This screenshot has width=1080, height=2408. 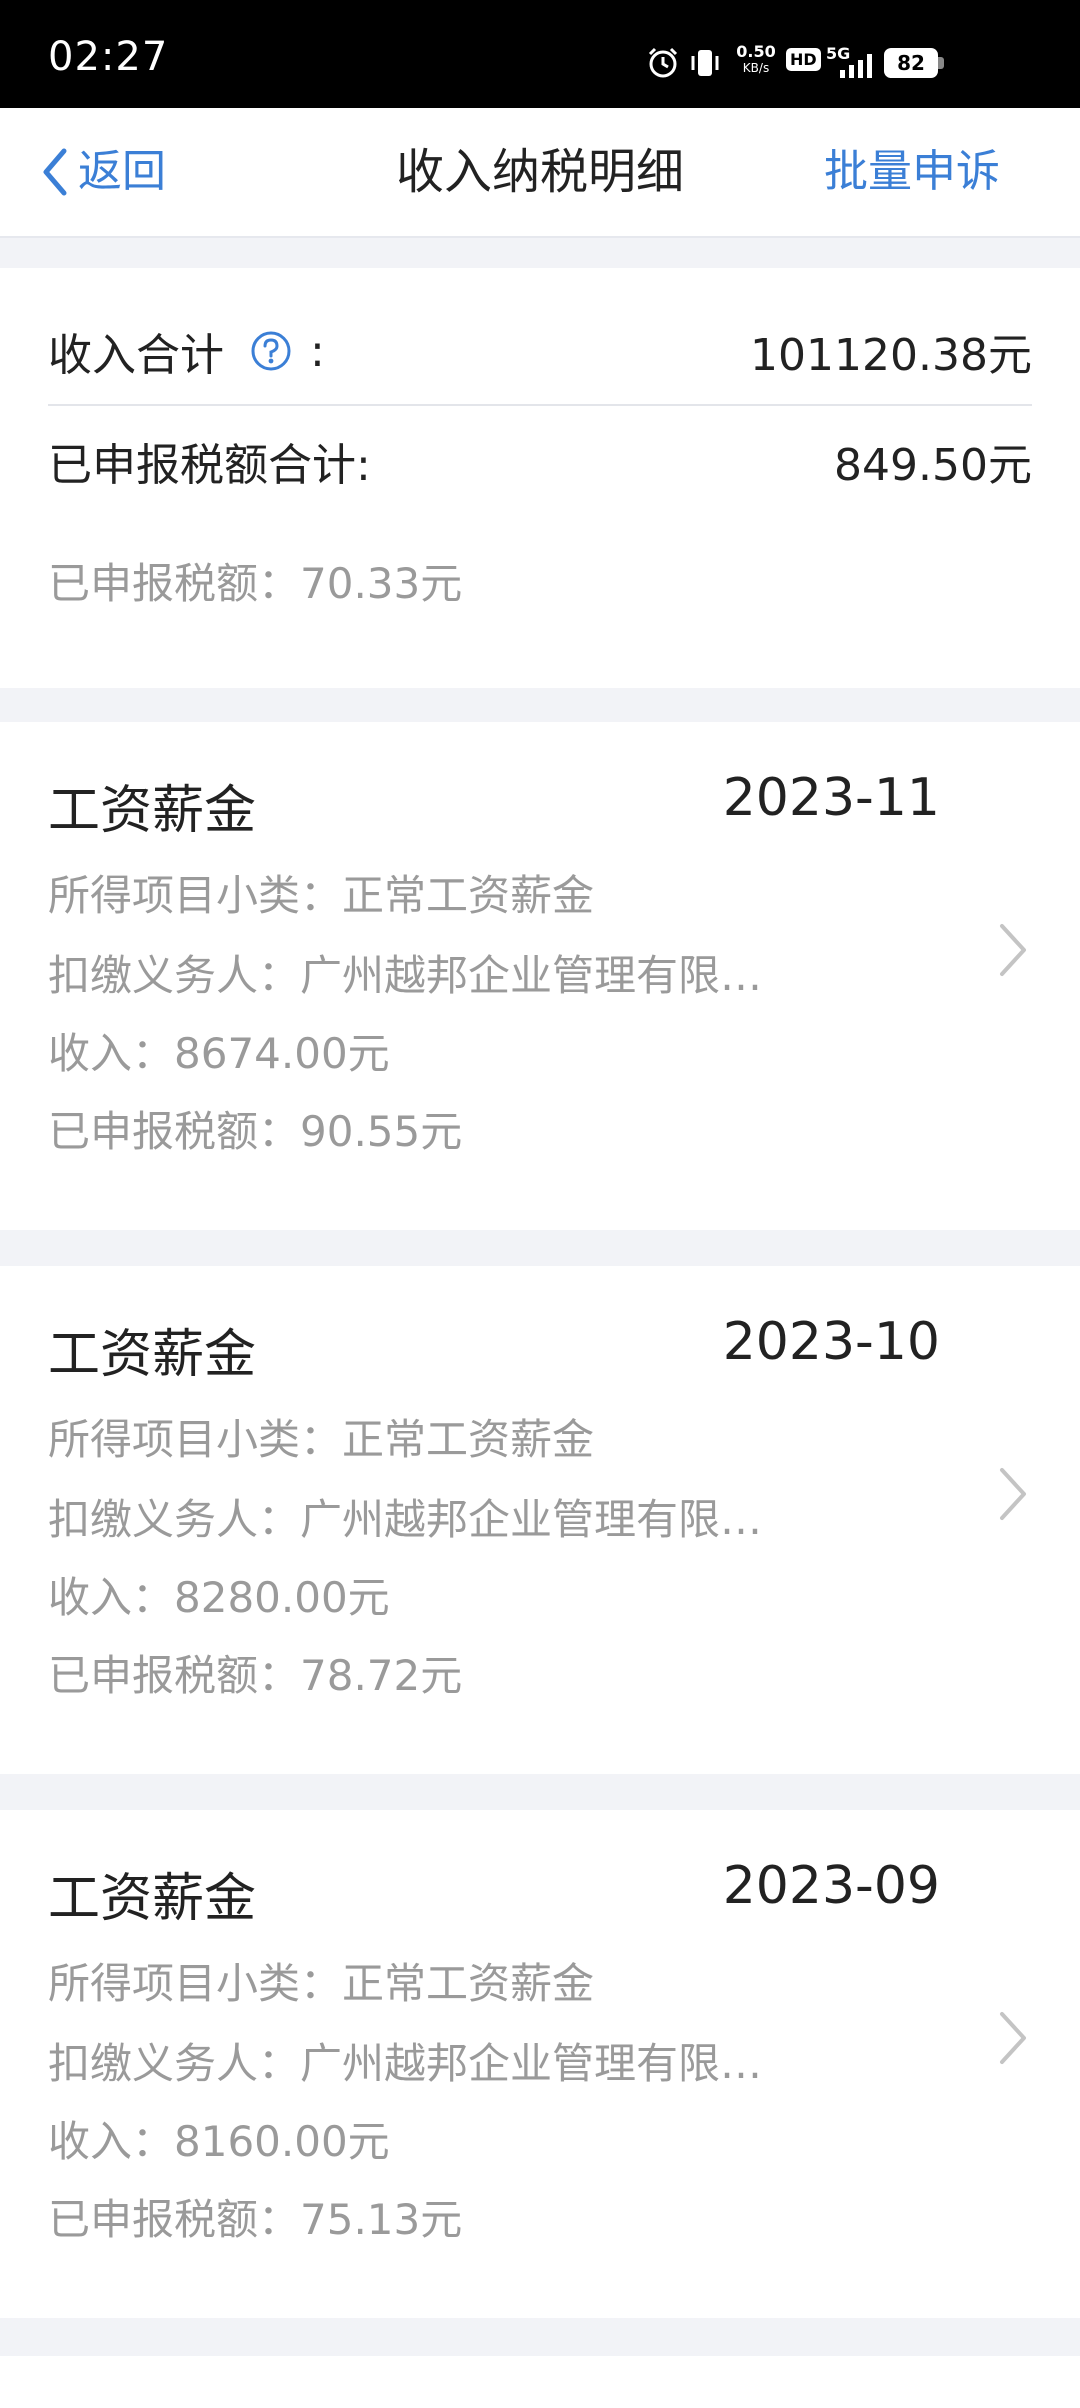 I want to click on record-tax: 已申报税额：75.13元, so click(x=255, y=2219).